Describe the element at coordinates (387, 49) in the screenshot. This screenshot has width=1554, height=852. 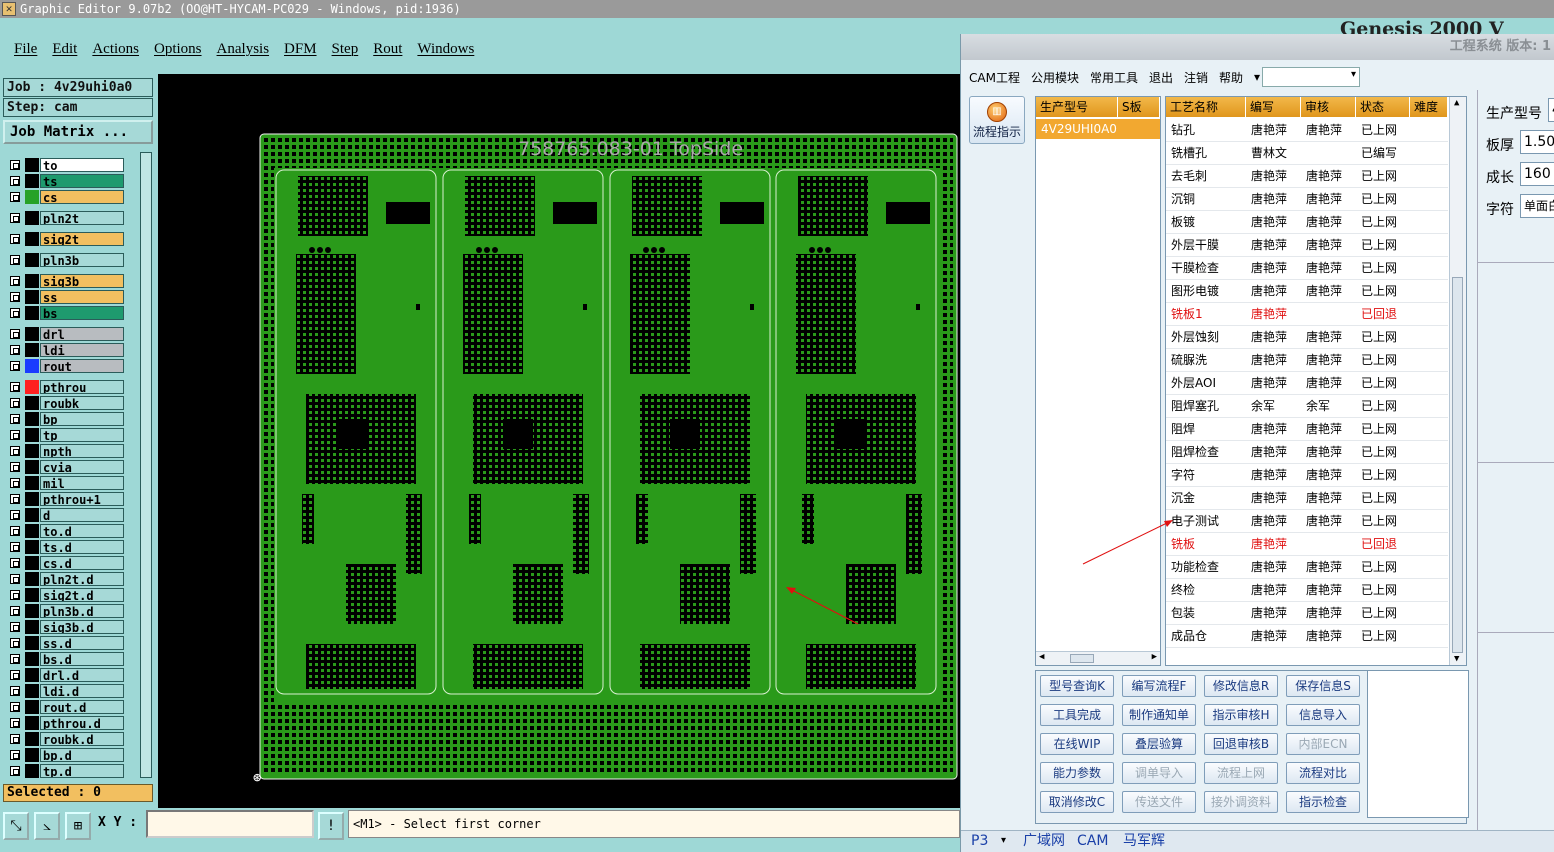
I see `menu-rout: Rout` at that location.